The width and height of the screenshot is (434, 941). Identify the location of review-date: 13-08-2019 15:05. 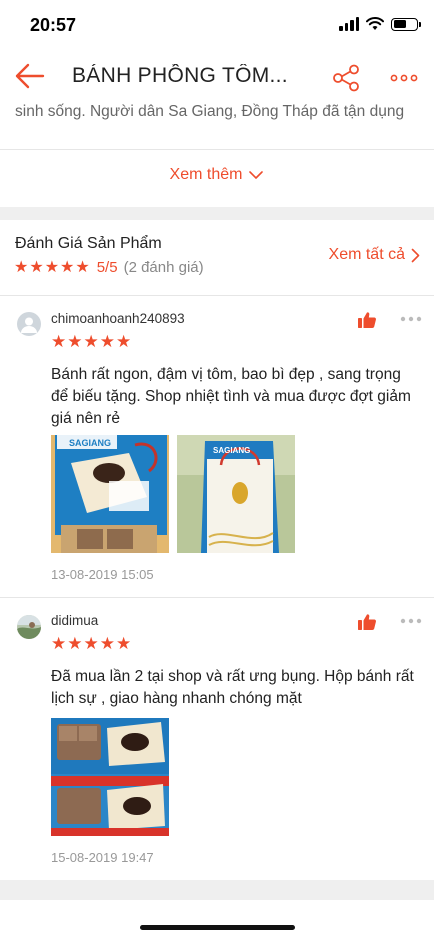
(102, 574).